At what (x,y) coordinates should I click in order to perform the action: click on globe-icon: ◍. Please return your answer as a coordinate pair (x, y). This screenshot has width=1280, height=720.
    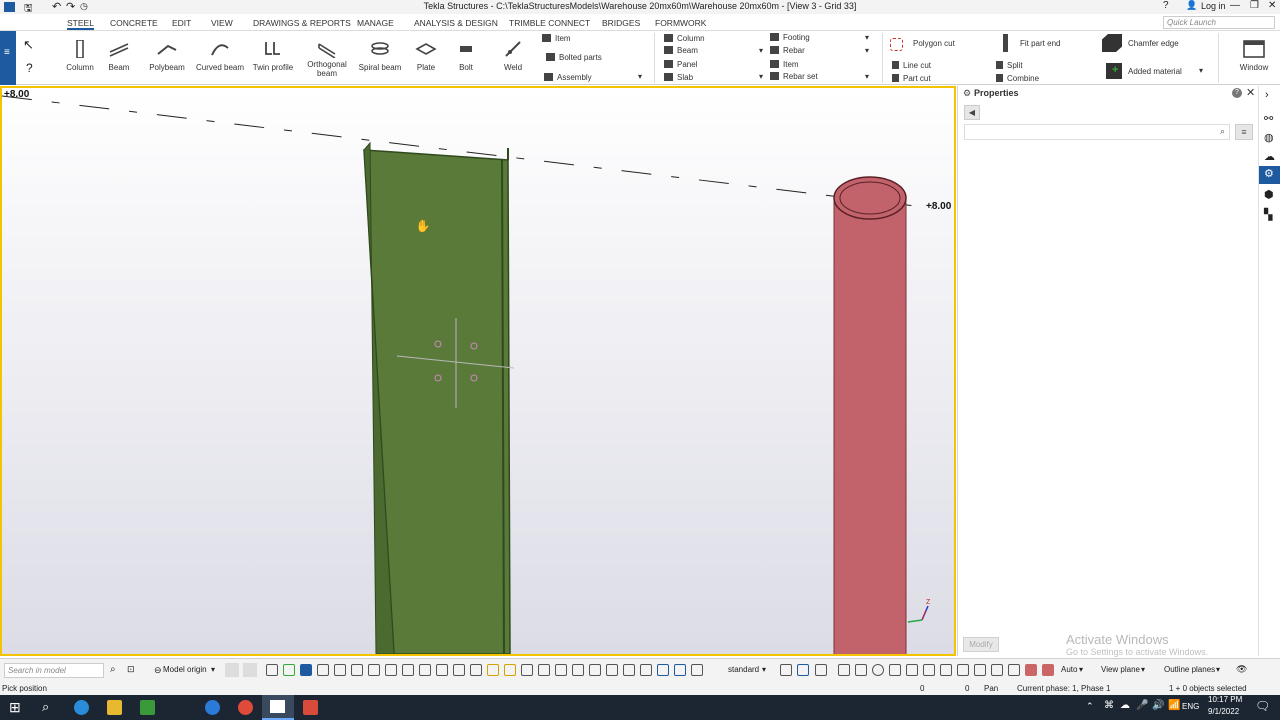
    Looking at the image, I should click on (1269, 137).